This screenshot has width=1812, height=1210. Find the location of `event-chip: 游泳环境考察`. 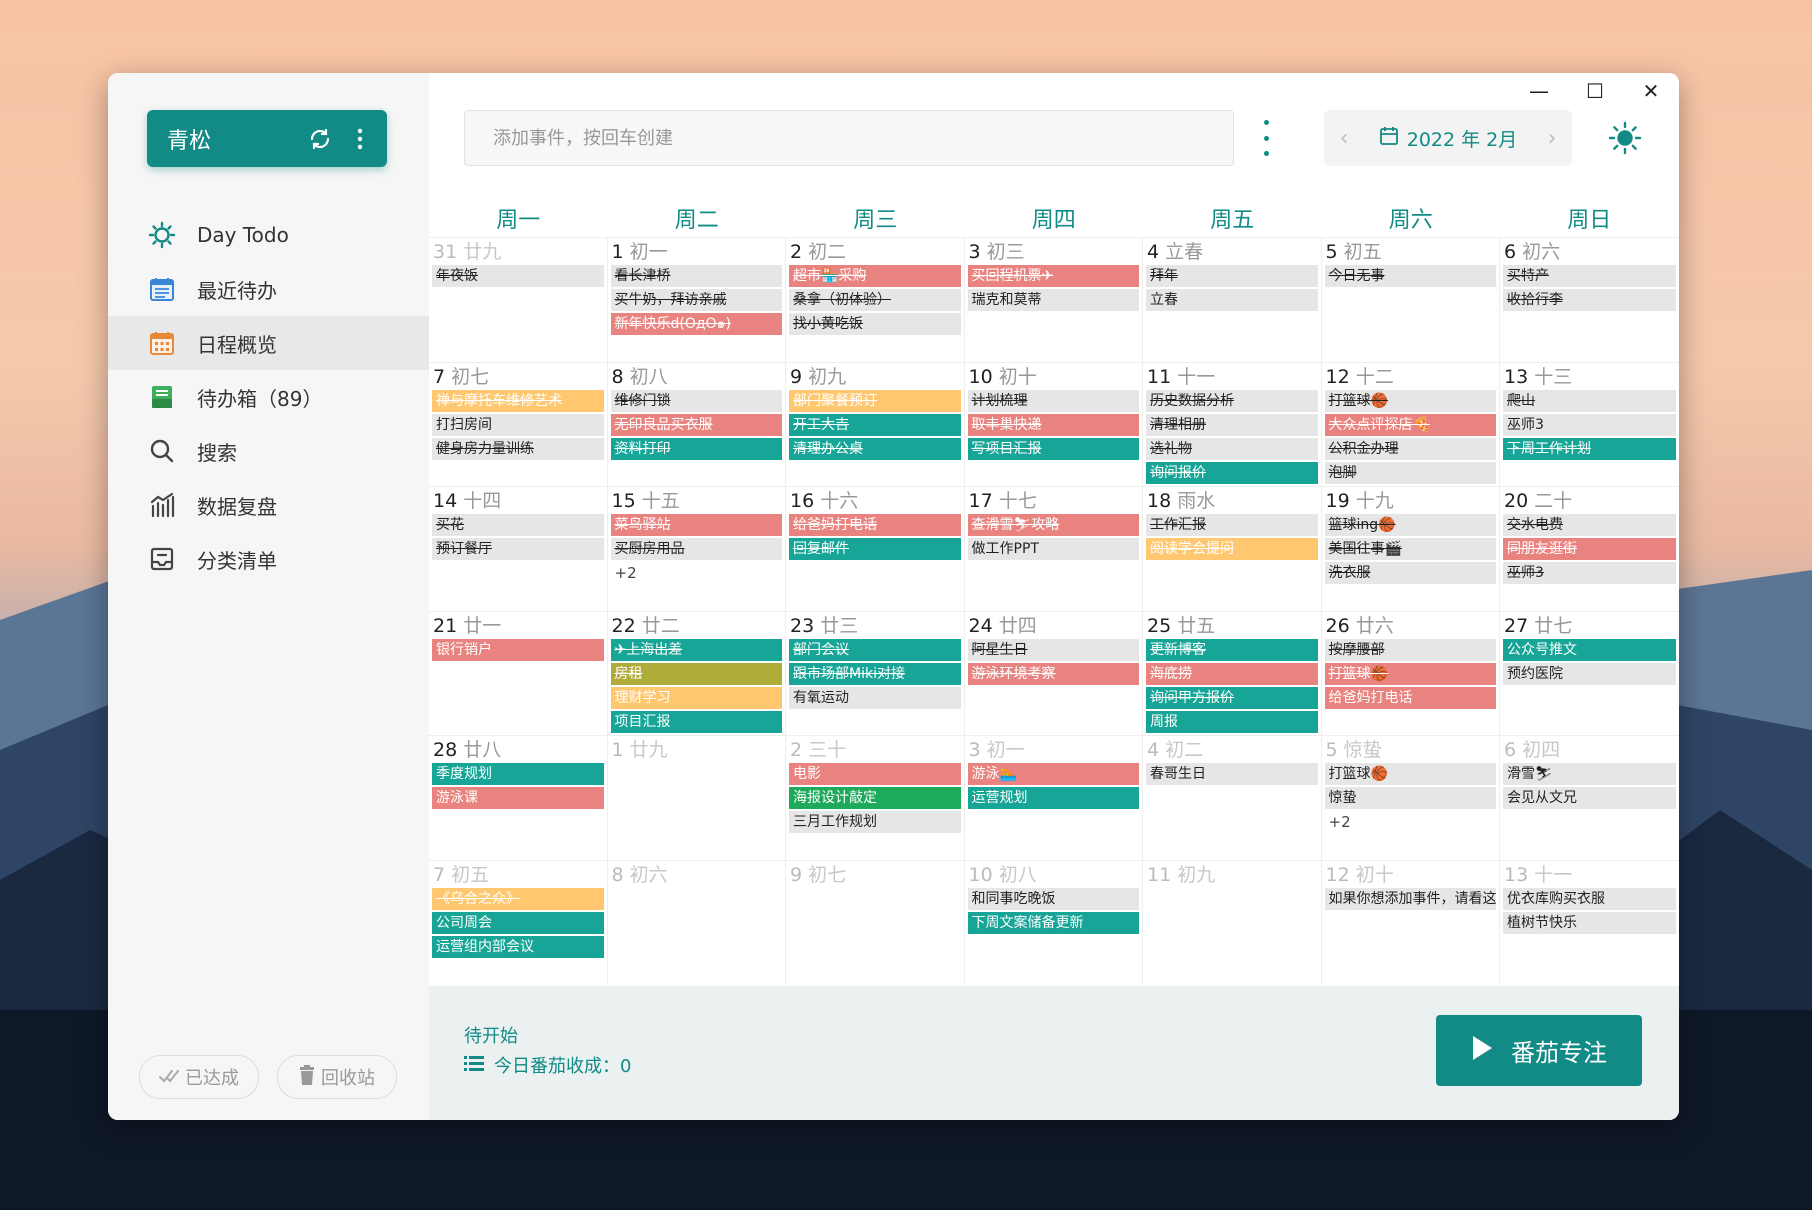

event-chip: 游泳环境考察 is located at coordinates (1053, 673).